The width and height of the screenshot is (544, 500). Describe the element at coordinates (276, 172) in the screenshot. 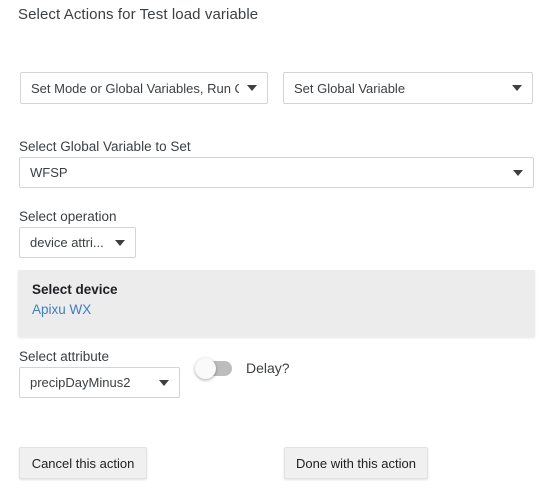

I see `global-variable-select: WFSP` at that location.